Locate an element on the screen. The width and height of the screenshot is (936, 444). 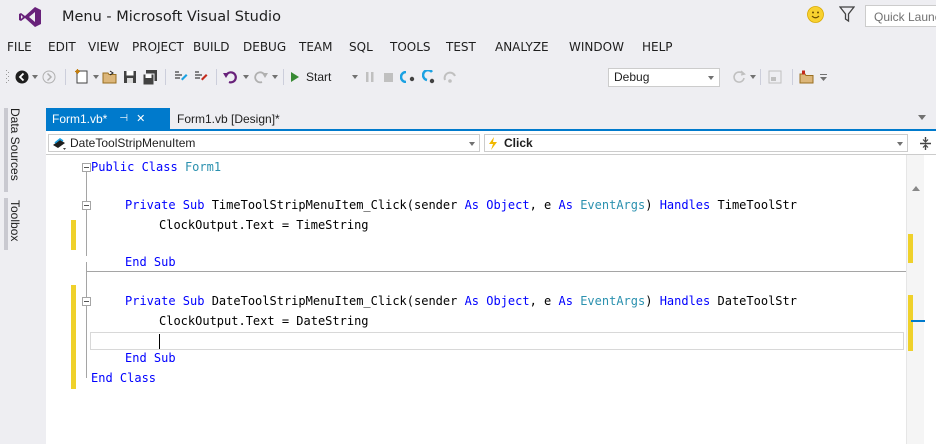
toolbox-tab: Toolbox is located at coordinates (15, 220).